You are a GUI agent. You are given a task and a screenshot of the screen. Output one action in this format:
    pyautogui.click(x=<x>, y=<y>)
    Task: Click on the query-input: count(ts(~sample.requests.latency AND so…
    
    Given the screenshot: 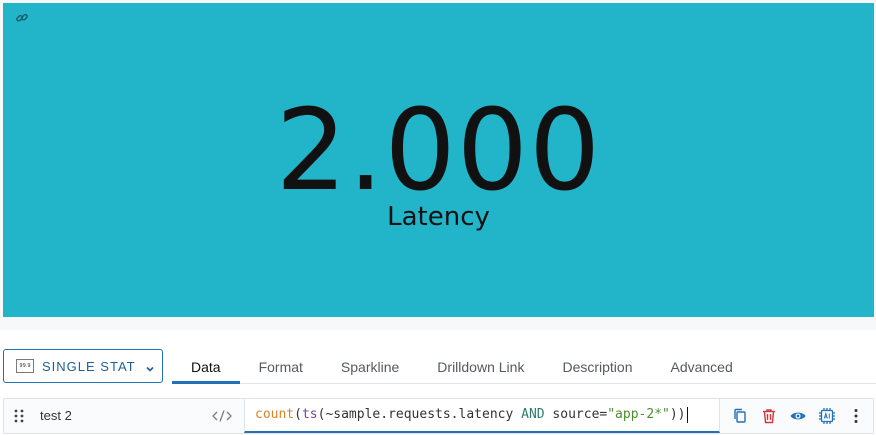 What is the action you would take?
    pyautogui.click(x=482, y=416)
    